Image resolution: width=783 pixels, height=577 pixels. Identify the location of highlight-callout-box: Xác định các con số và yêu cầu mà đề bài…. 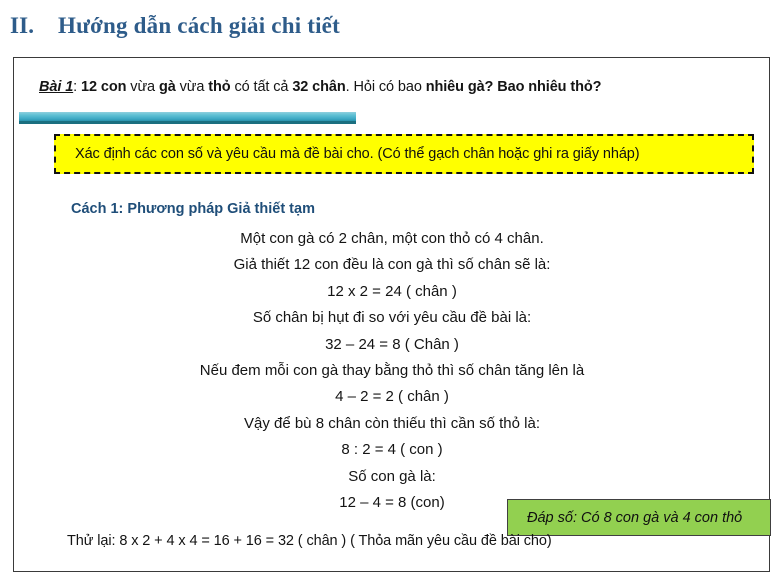
(404, 154).